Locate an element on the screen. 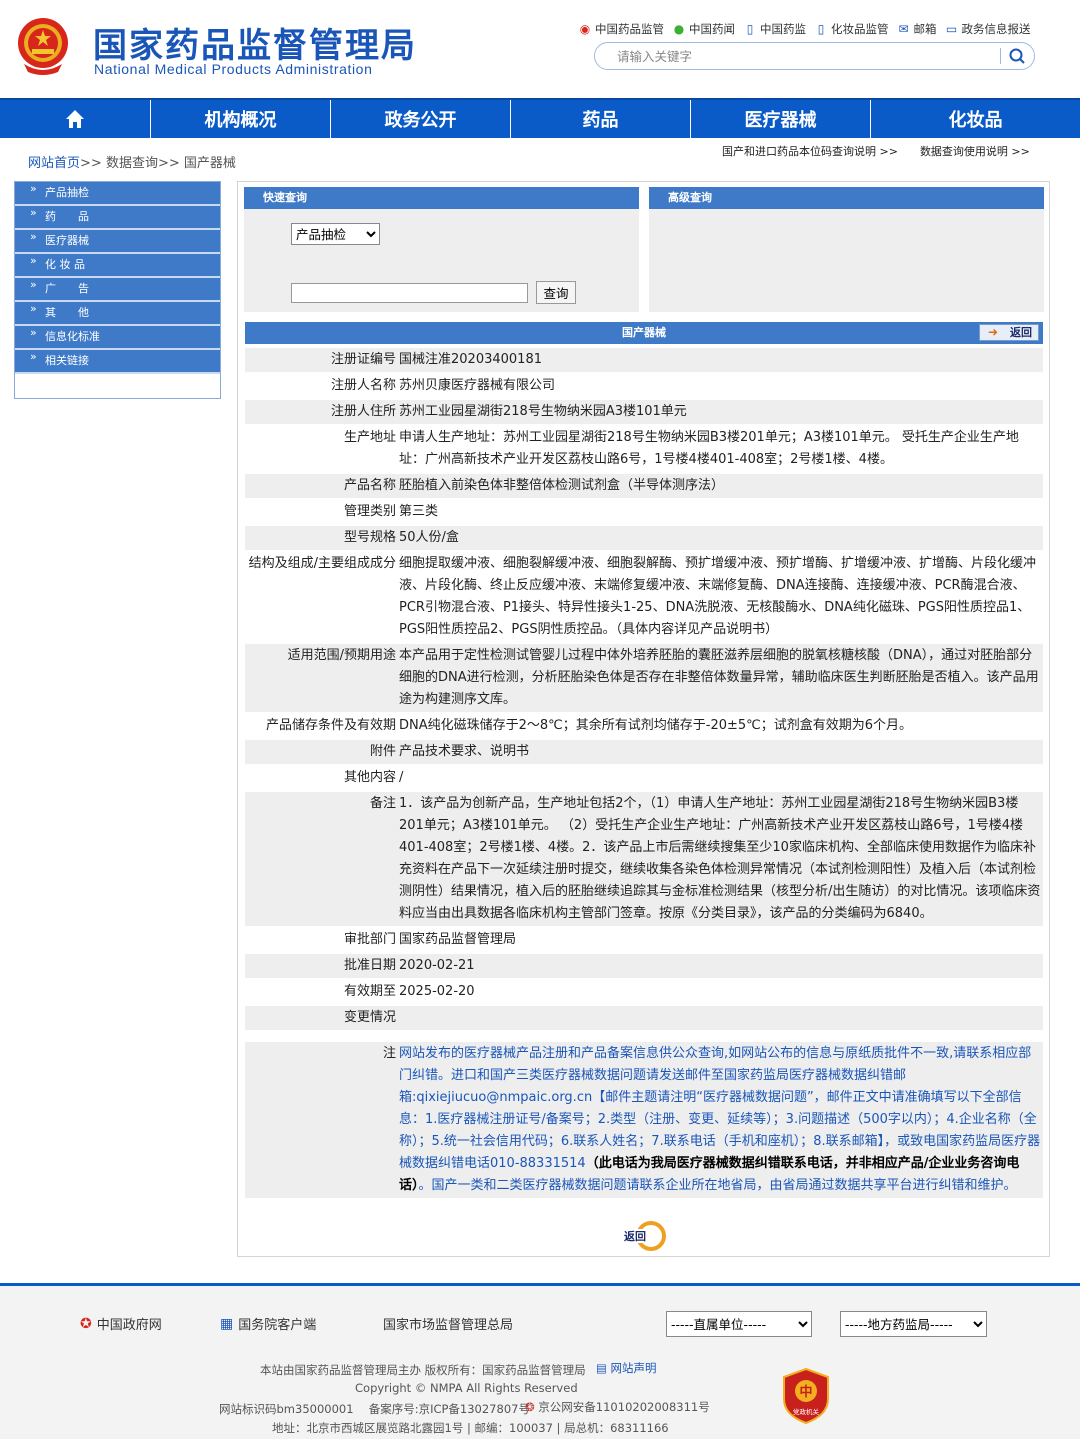 Image resolution: width=1080 pixels, height=1439 pixels. breadcrumb-home: 网站首页 is located at coordinates (54, 163).